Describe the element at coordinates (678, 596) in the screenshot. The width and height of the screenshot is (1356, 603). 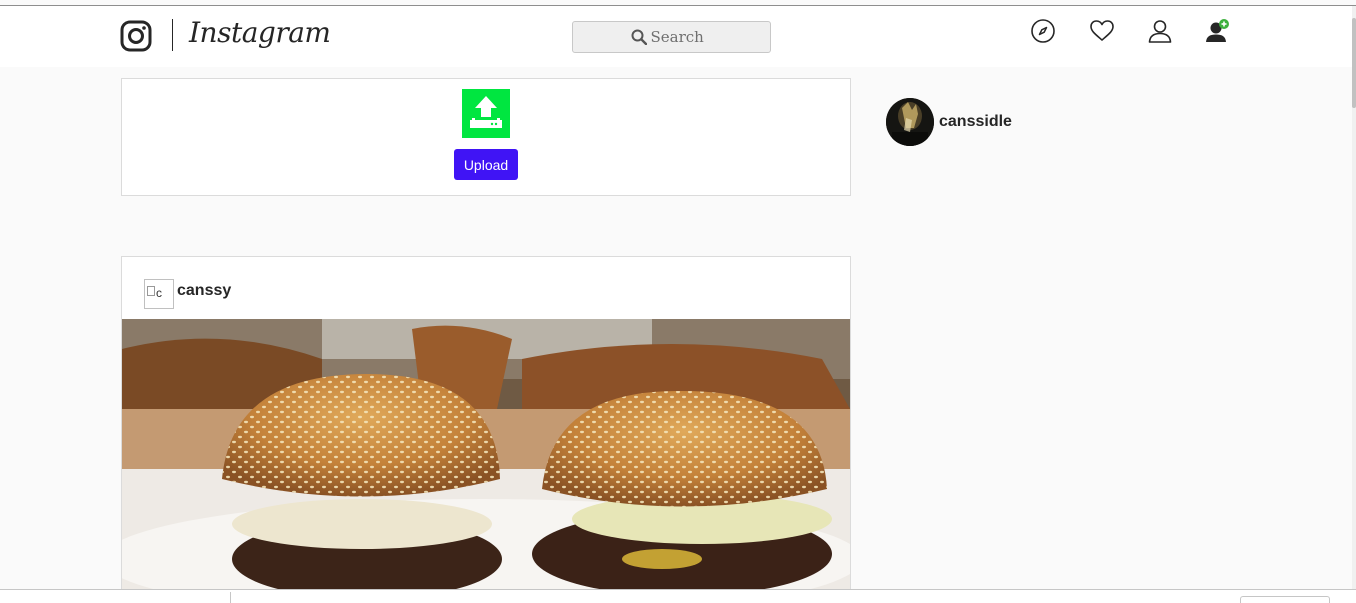
I see `bottom-bar` at that location.